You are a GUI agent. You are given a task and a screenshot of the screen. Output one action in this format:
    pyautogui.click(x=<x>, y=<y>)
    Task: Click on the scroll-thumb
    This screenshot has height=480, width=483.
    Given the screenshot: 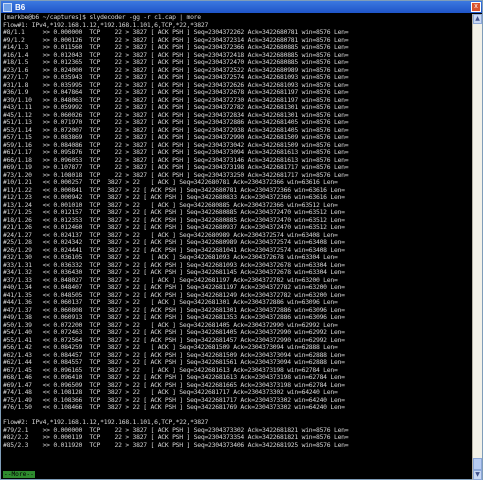 What is the action you would take?
    pyautogui.click(x=477, y=464)
    